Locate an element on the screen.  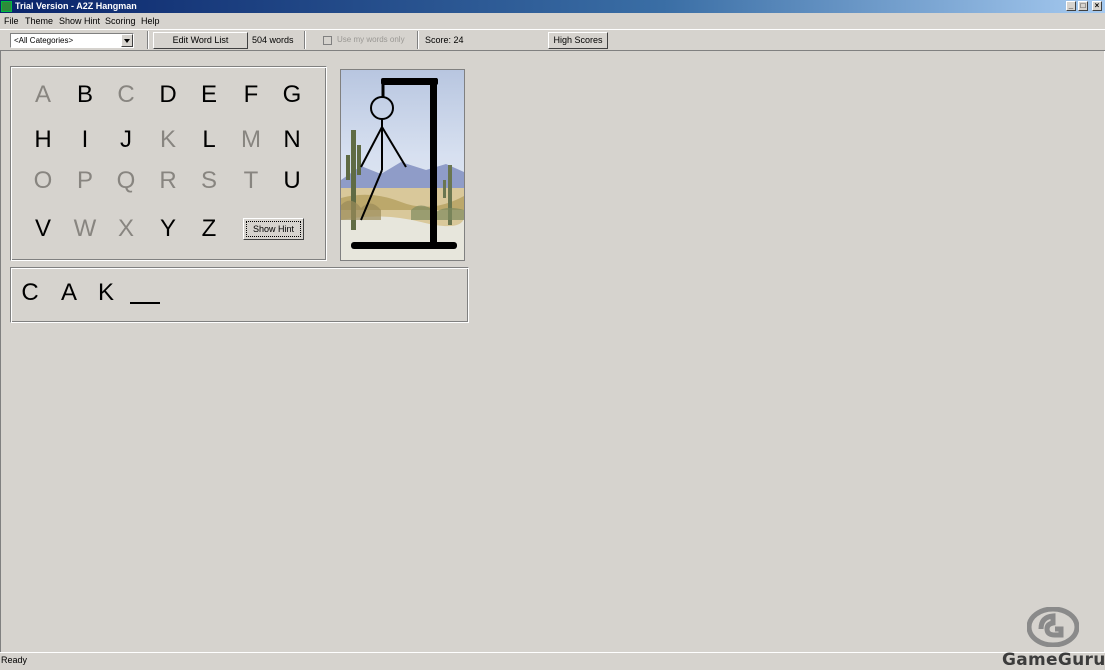
gameguru-logo-icon is located at coordinates (1053, 627).